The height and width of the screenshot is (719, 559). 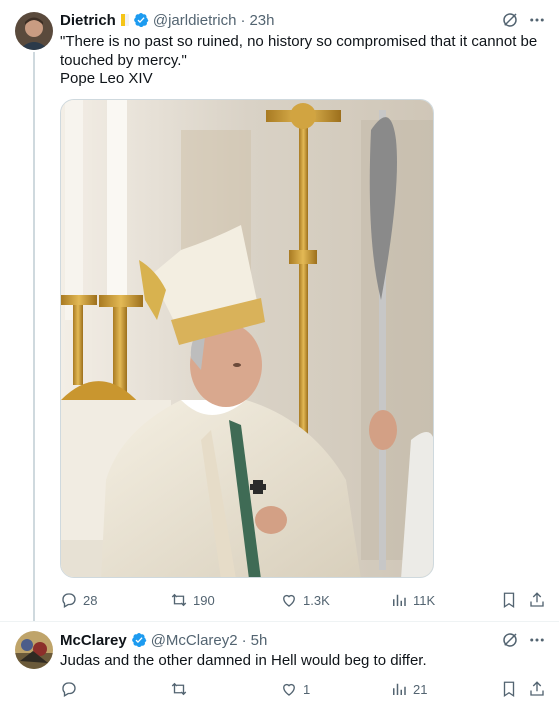 I want to click on reply-actions-bar: 1 21, so click(x=305, y=690).